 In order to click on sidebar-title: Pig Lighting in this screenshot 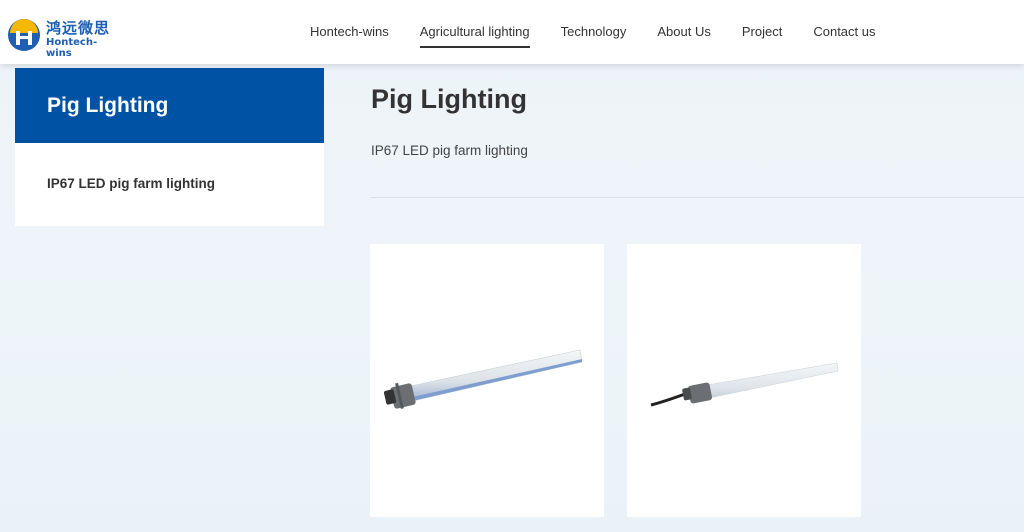, I will do `click(169, 105)`.